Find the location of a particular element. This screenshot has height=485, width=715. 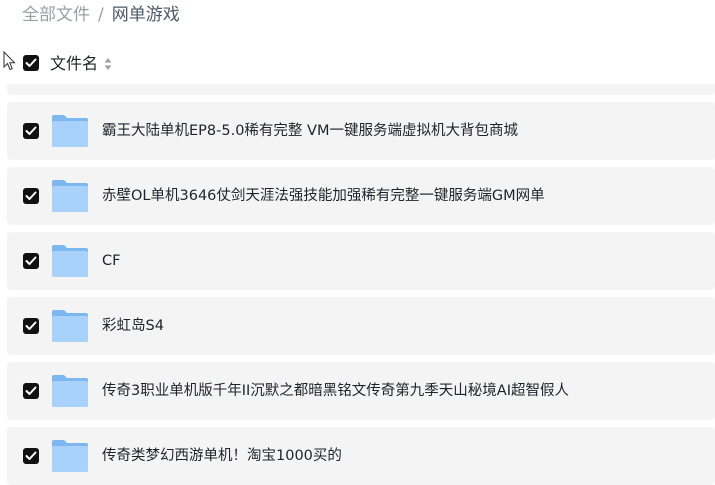

file-row: 传奇类梦幻西游单机！淘宝1000买的 is located at coordinates (361, 456).